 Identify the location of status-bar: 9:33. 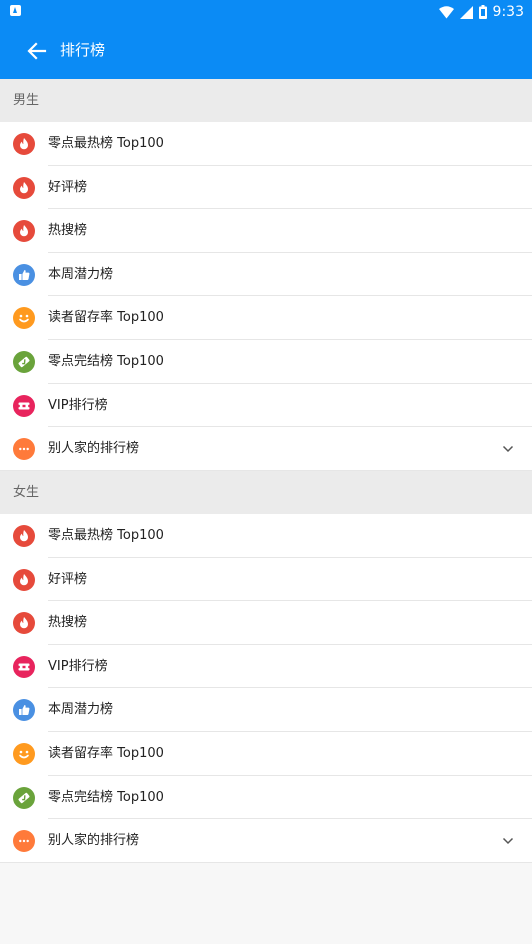
(266, 12).